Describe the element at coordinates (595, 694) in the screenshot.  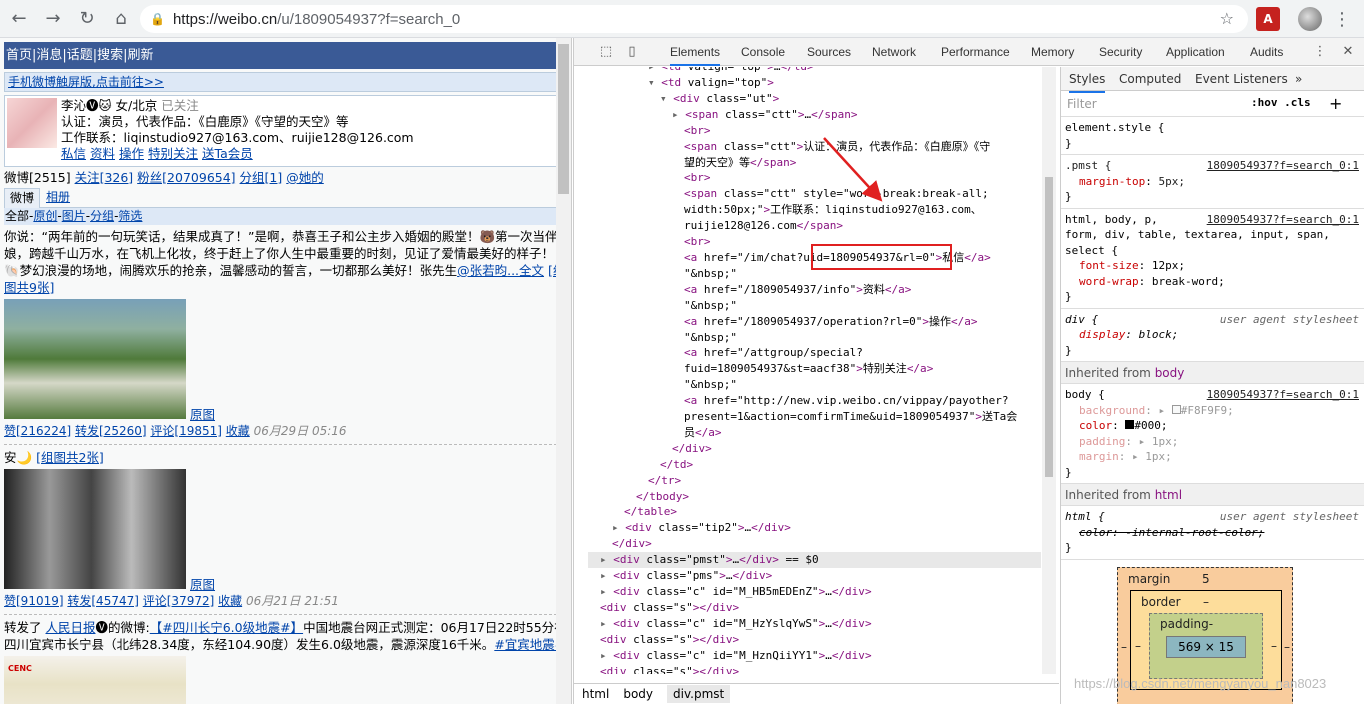
I see `crumb-html: html` at that location.